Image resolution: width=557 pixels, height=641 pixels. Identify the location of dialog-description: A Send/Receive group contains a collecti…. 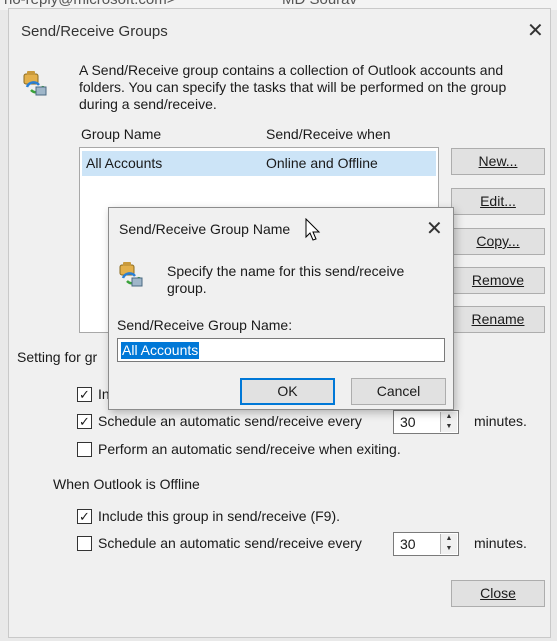
(292, 87).